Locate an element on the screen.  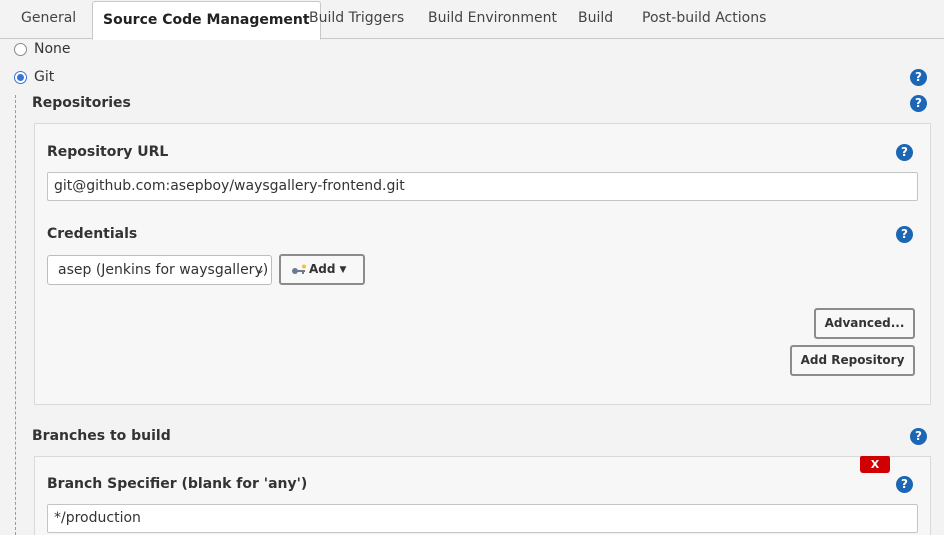
branches-help-icon: ? is located at coordinates (918, 436).